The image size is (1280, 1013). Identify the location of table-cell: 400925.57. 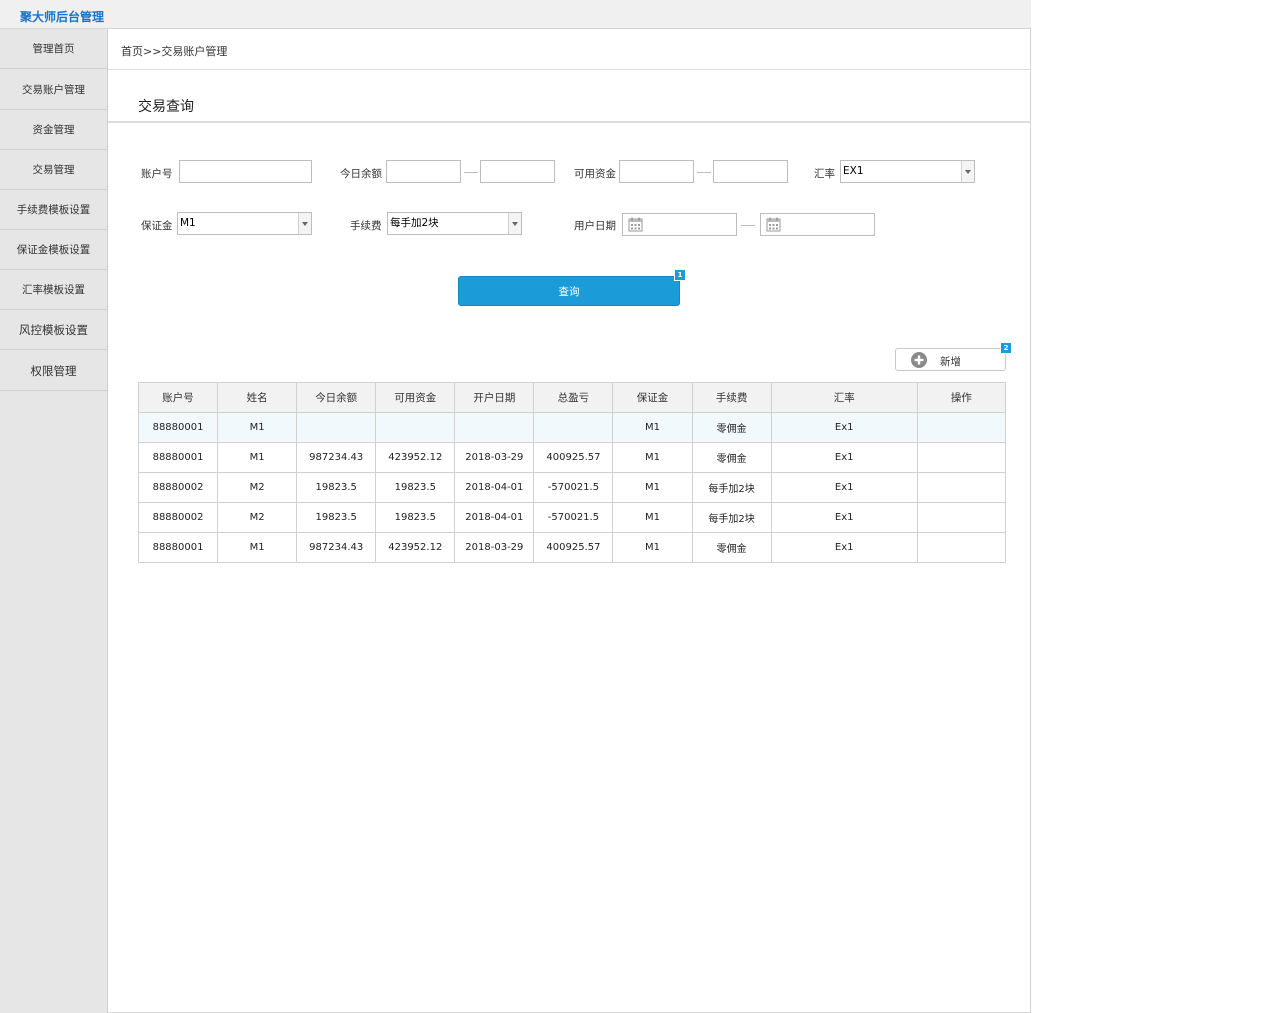
(573, 547).